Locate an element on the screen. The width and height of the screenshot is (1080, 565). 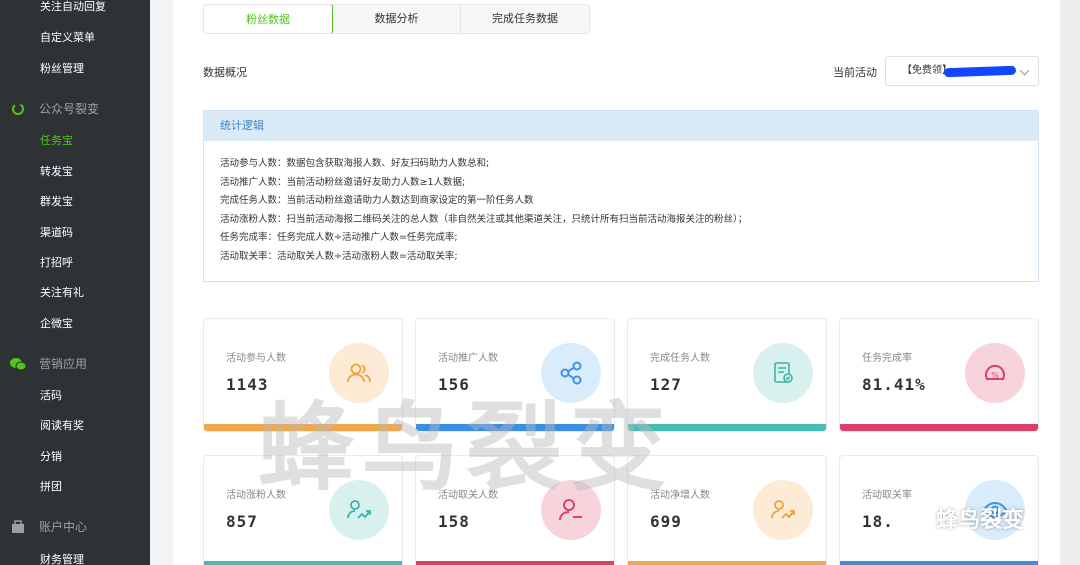
stat-card-new-fans: 活动涨粉人数 857 is located at coordinates (303, 510).